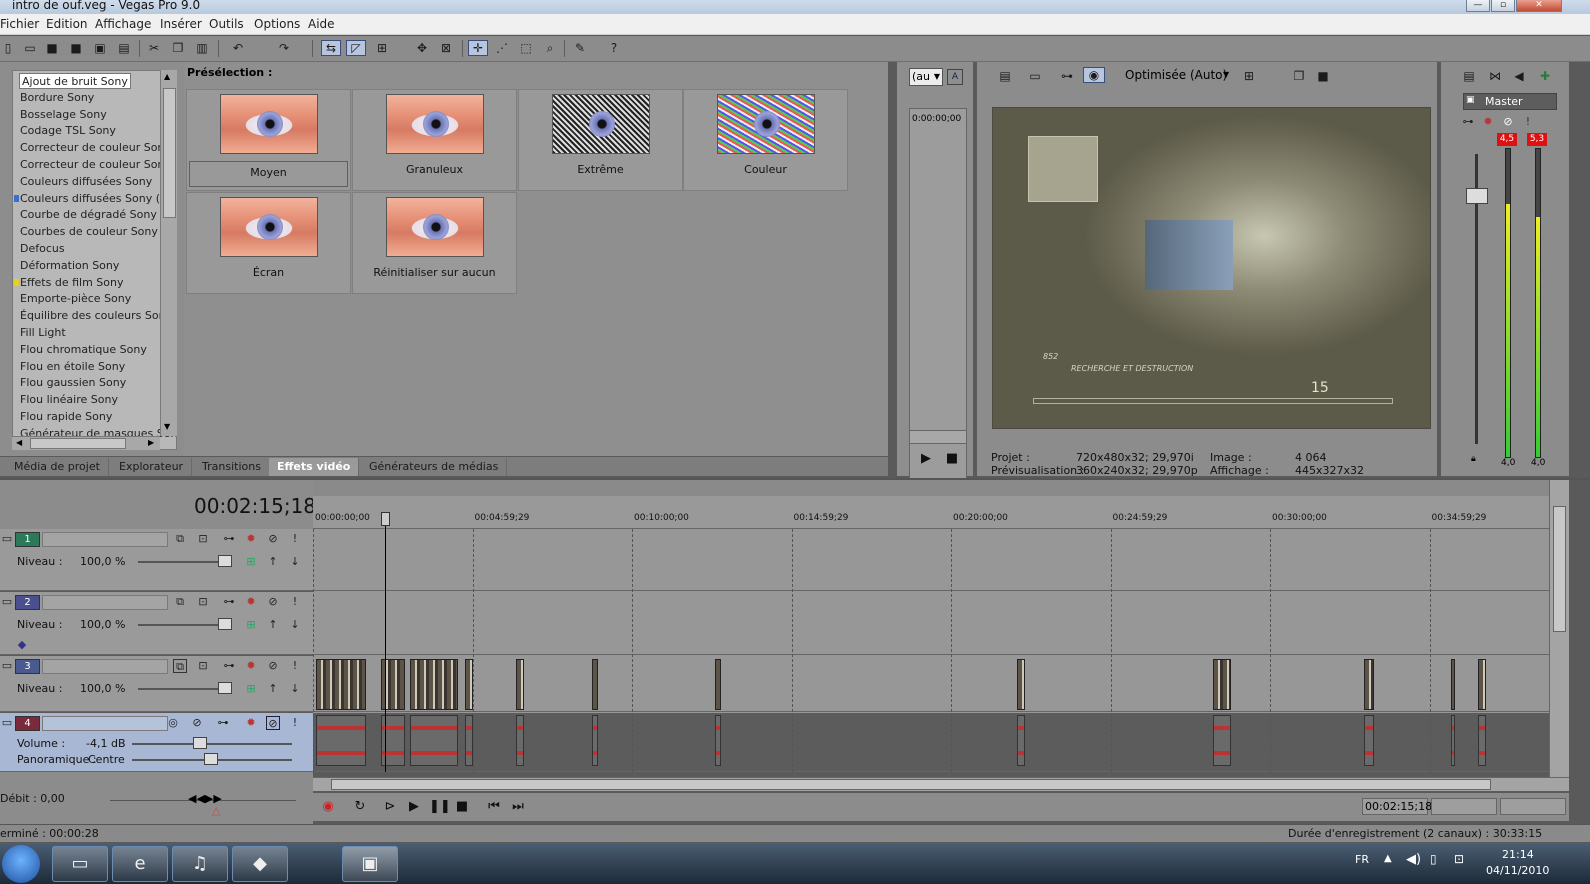 The height and width of the screenshot is (884, 1590). I want to click on fx-list-horizontal-scrollbar: ◀ ▶, so click(86, 443).